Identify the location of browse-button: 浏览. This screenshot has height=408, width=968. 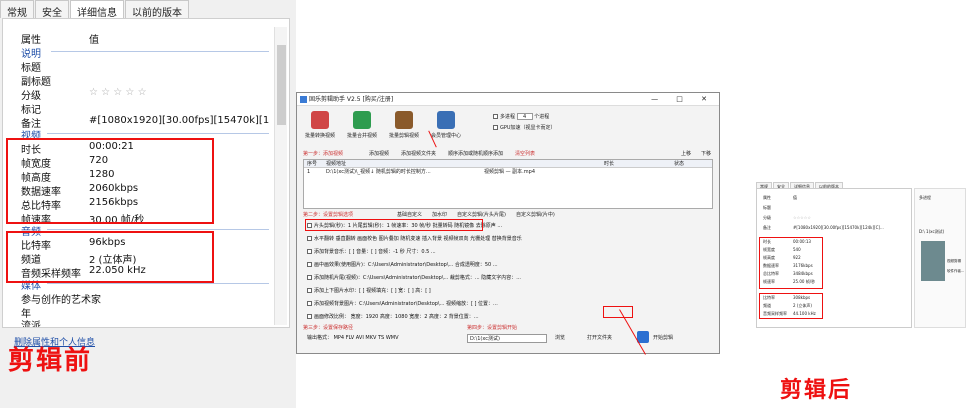
(560, 337).